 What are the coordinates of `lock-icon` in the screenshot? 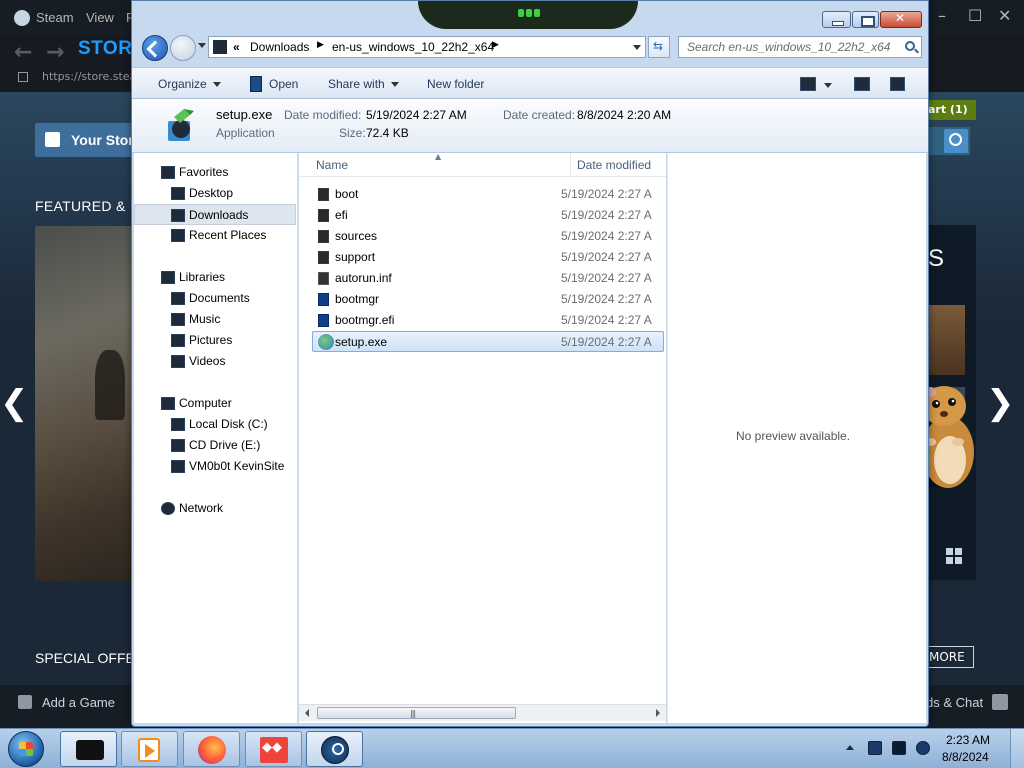 It's located at (23, 77).